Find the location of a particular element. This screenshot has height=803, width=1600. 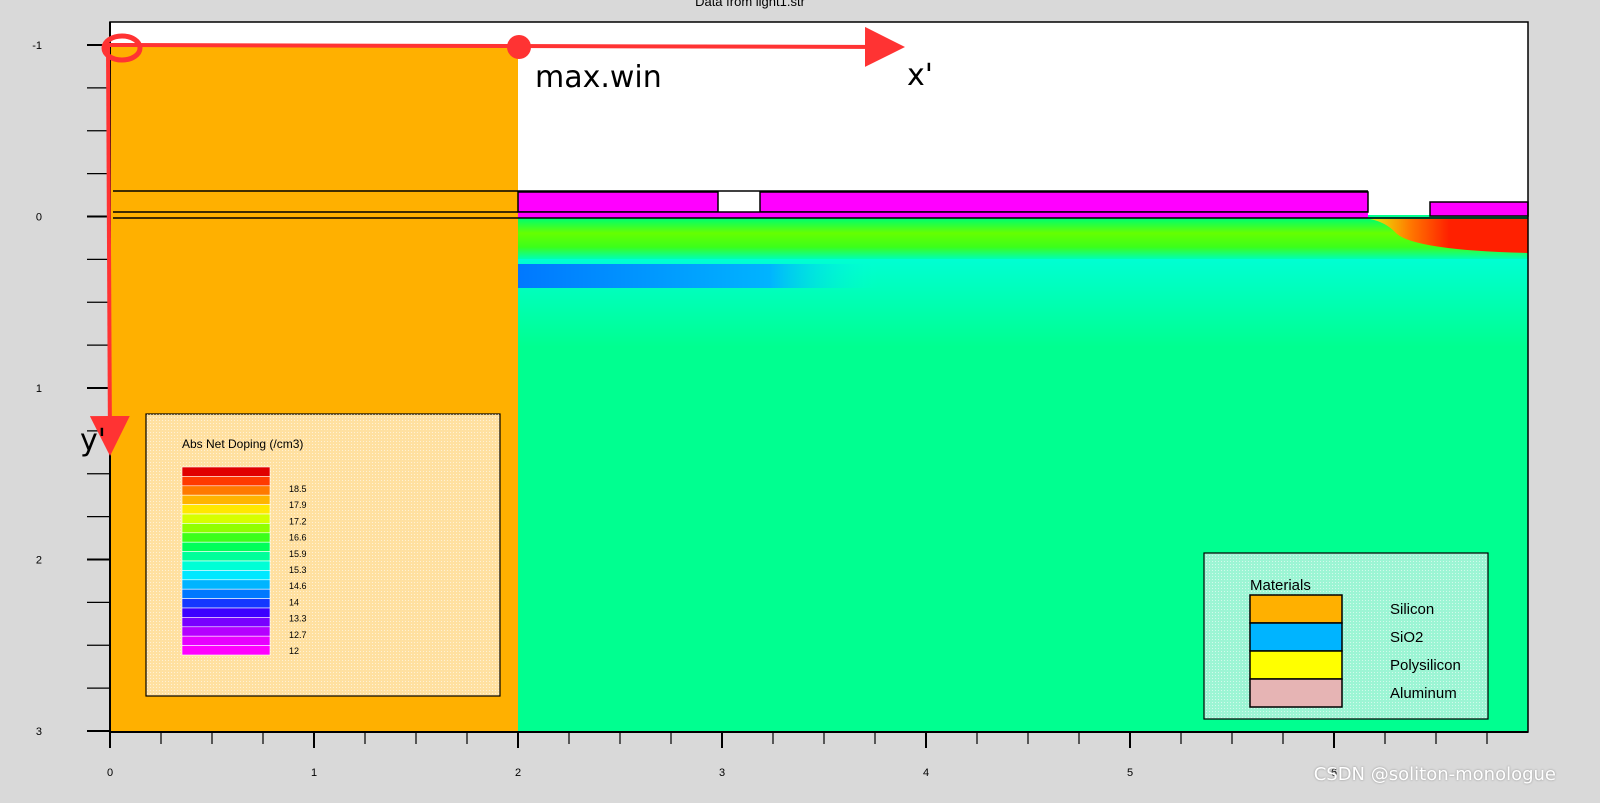

doping-legend-value: 15.9 is located at coordinates (298, 554).